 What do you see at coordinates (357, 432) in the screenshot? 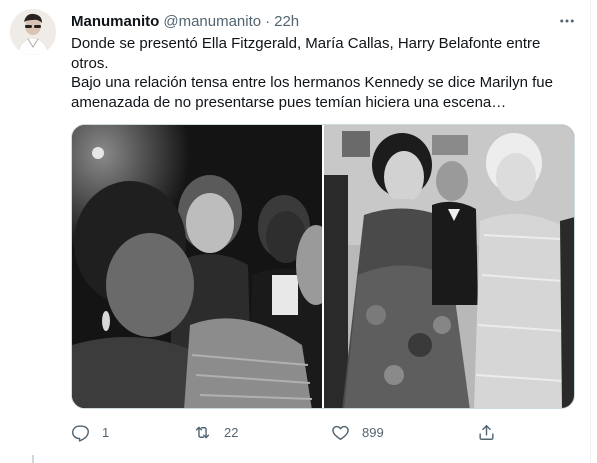
I see `like-button: 899` at bounding box center [357, 432].